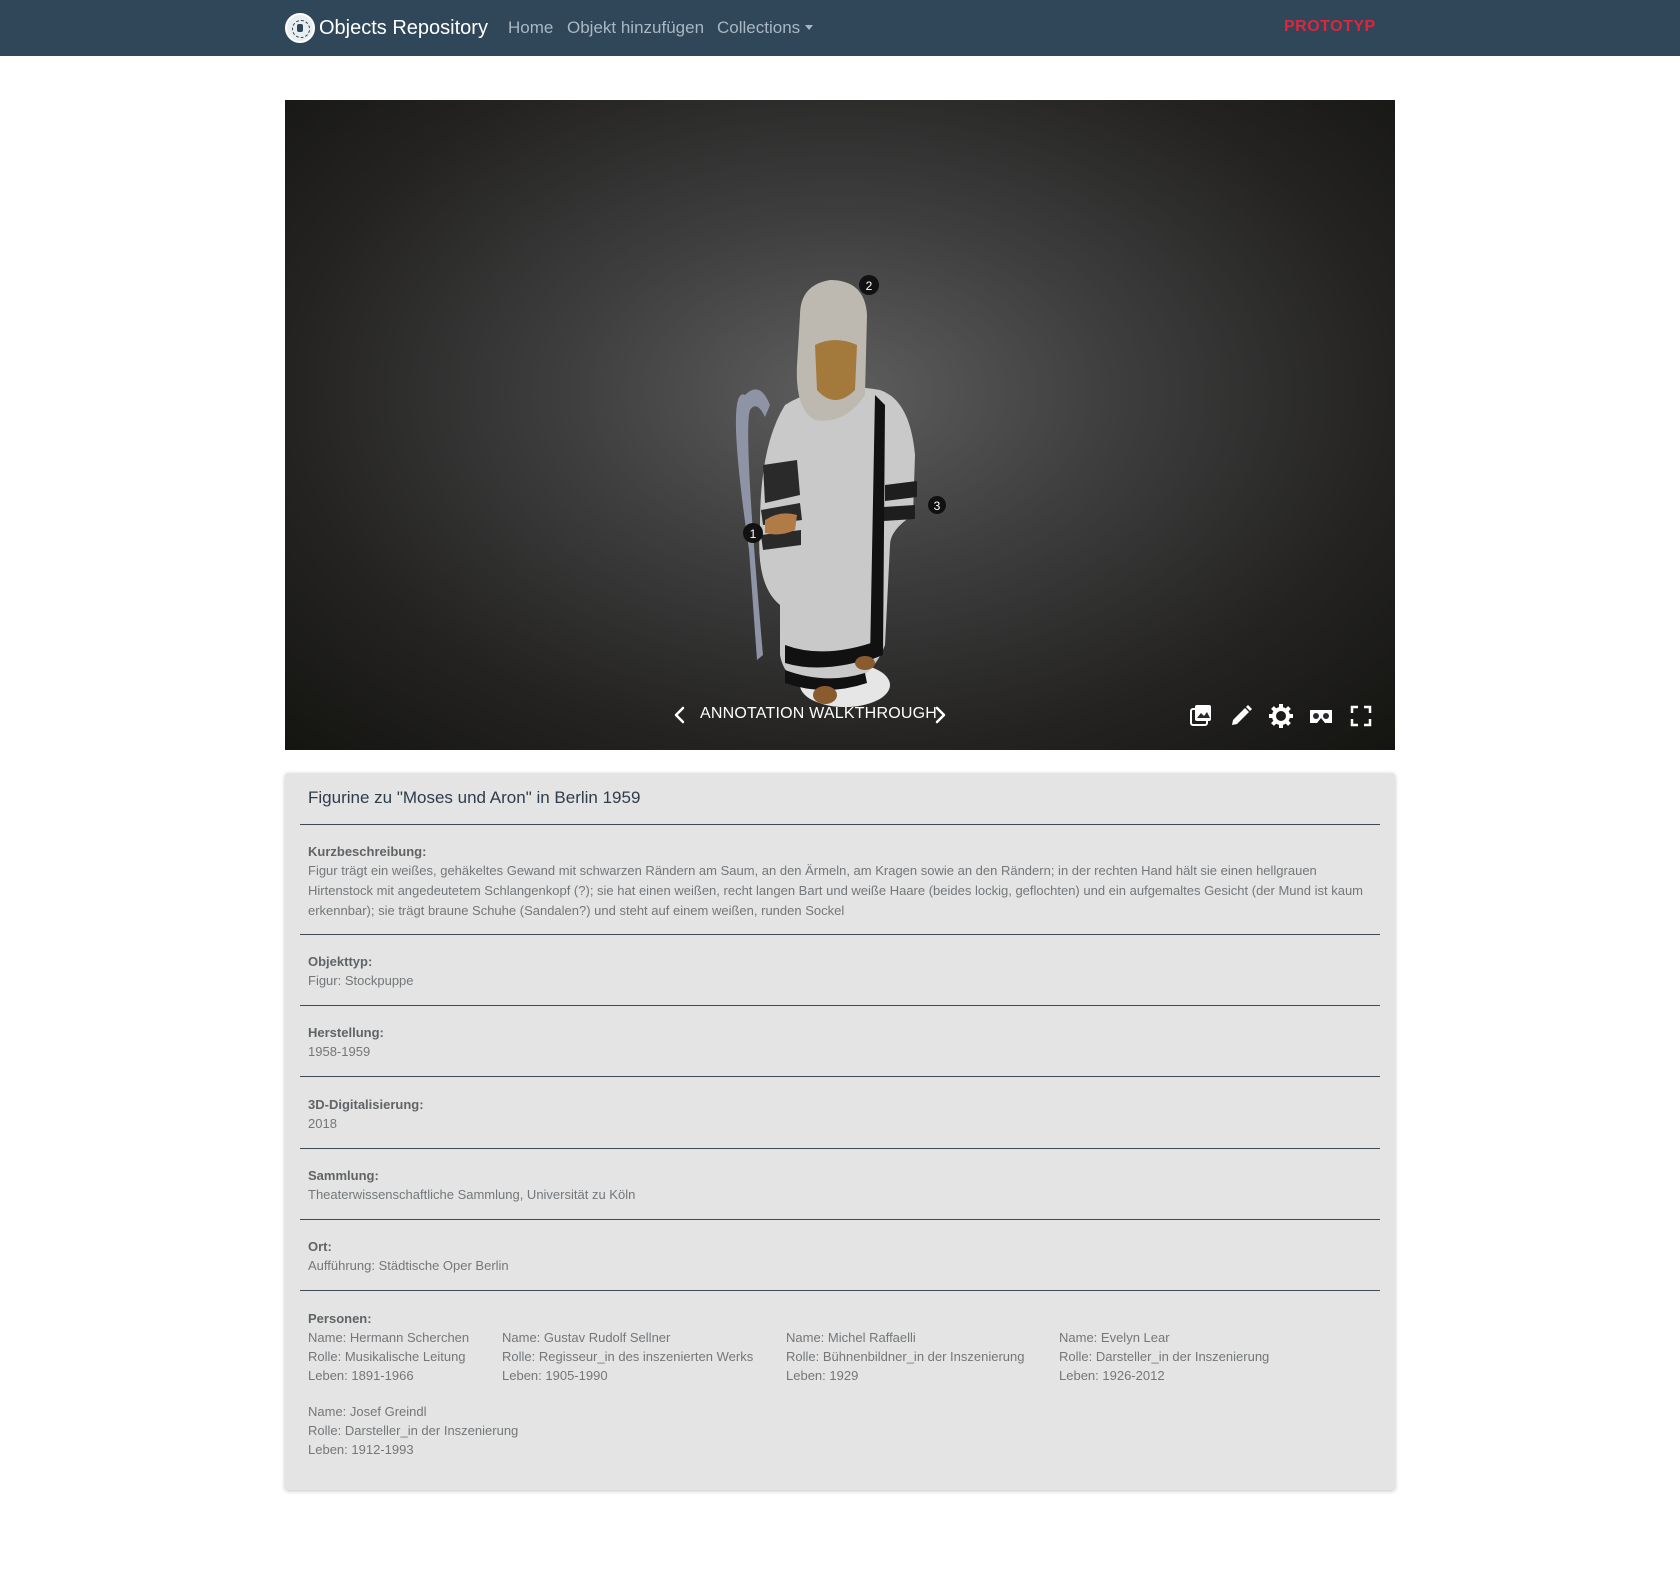  Describe the element at coordinates (320, 1246) in the screenshot. I see `location-label: Ort:` at that location.